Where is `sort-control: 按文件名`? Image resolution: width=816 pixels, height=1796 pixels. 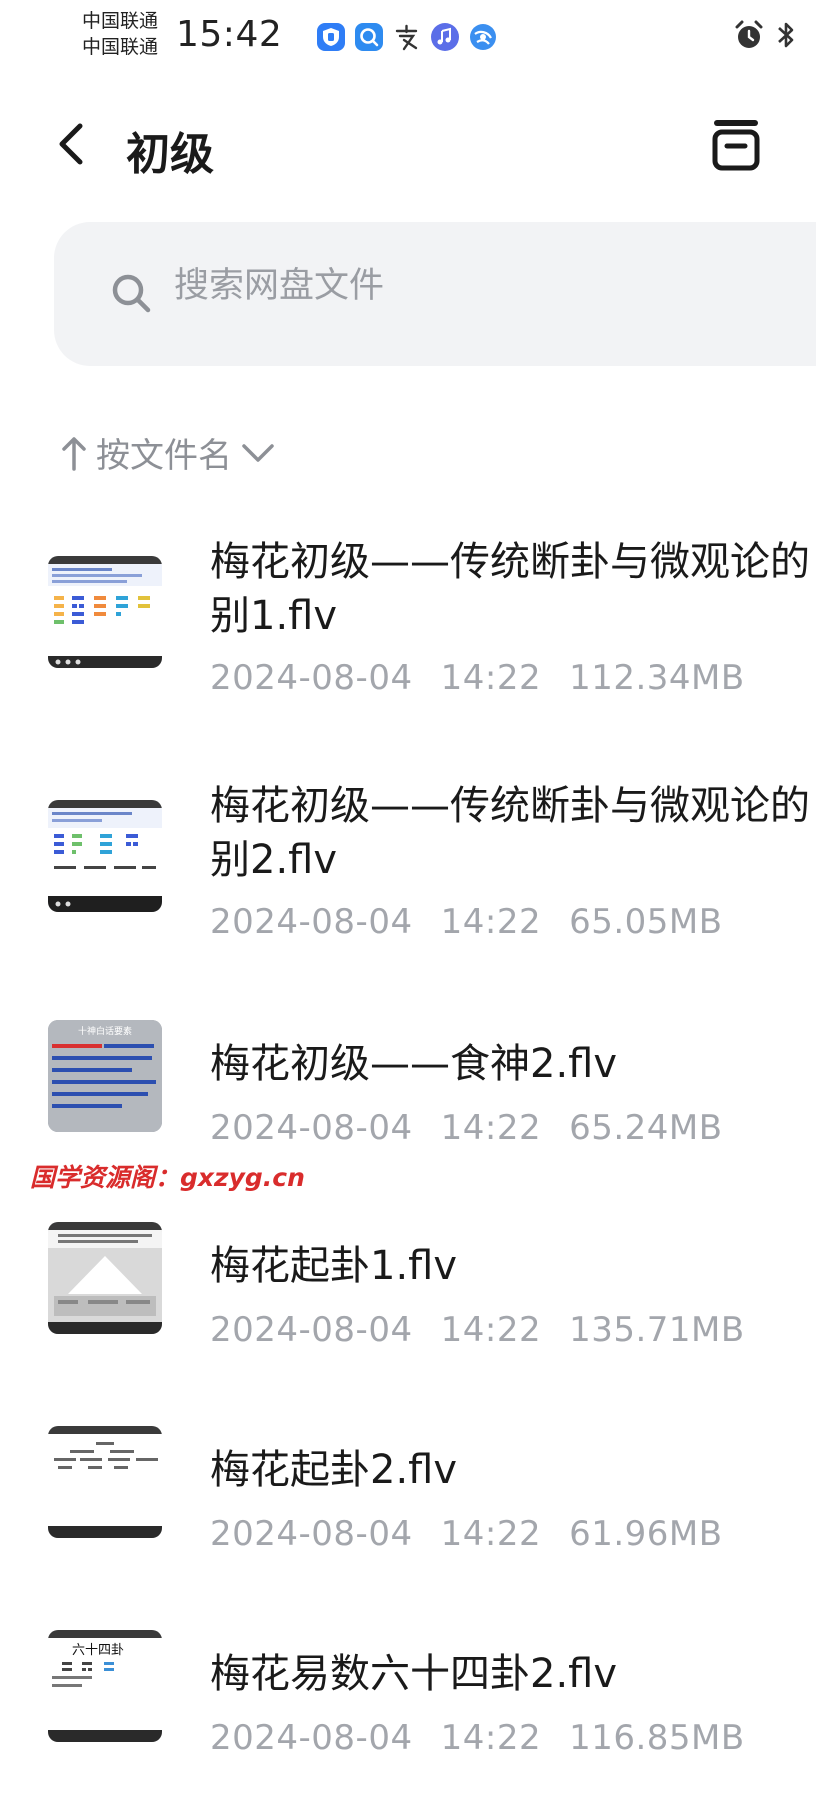 sort-control: 按文件名 is located at coordinates (168, 452).